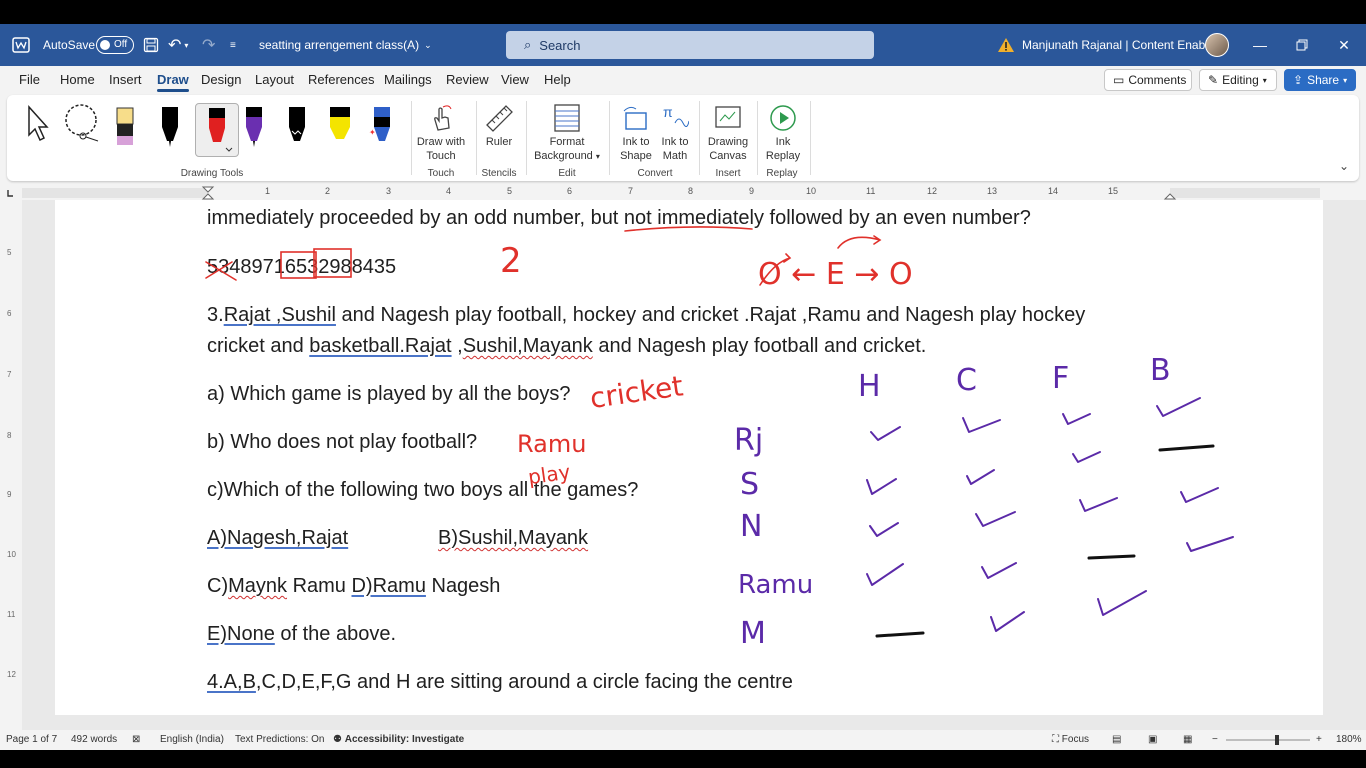  Describe the element at coordinates (77, 80) in the screenshot. I see `tab-home: Home` at that location.